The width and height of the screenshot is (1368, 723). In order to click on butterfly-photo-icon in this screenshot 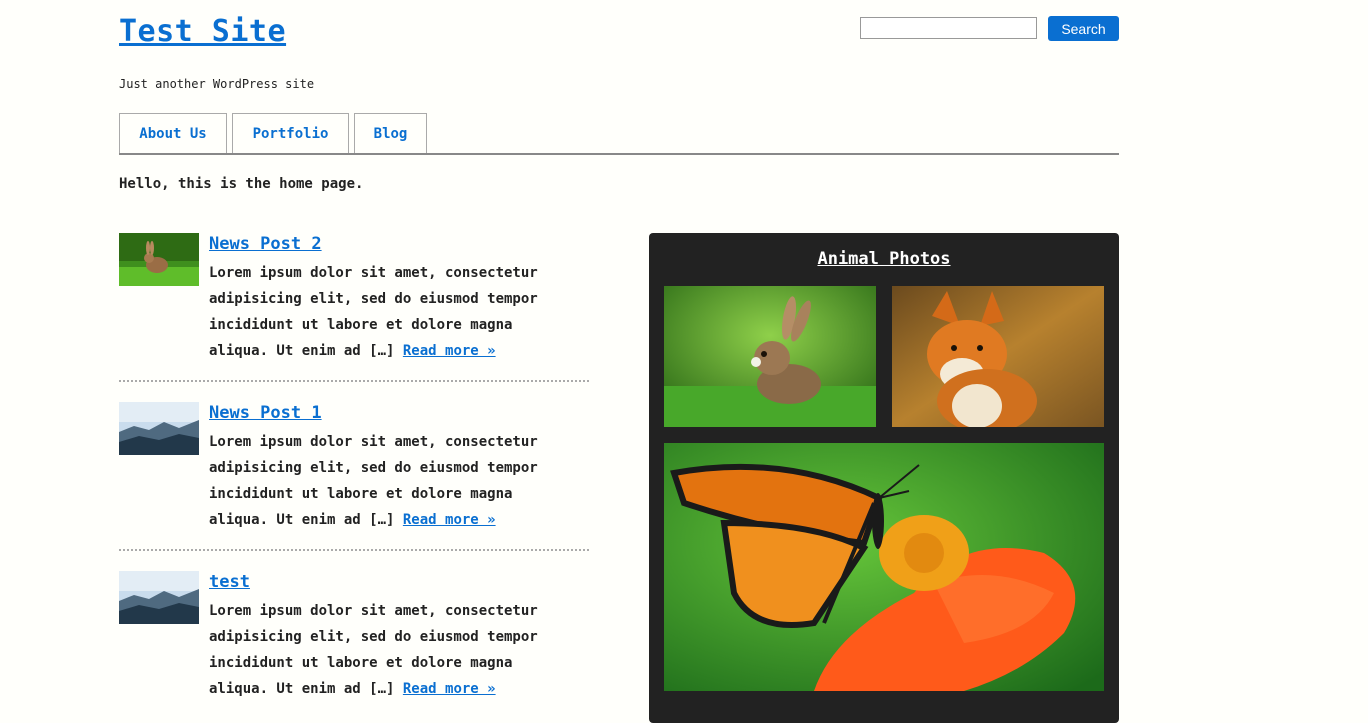, I will do `click(884, 567)`.